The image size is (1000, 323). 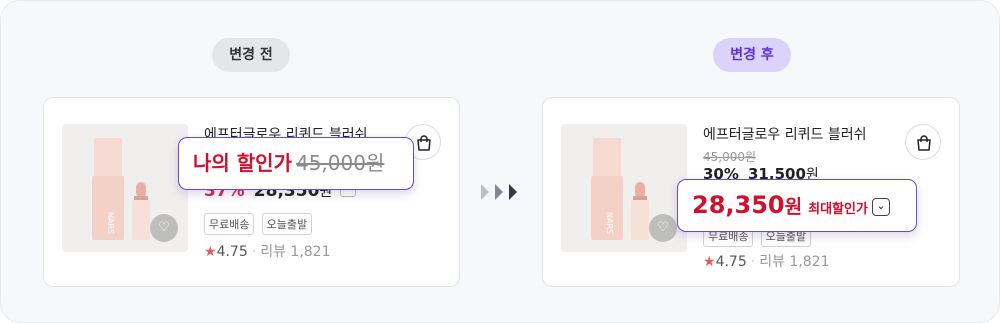 What do you see at coordinates (793, 207) in the screenshot?
I see `price-unit: 원` at bounding box center [793, 207].